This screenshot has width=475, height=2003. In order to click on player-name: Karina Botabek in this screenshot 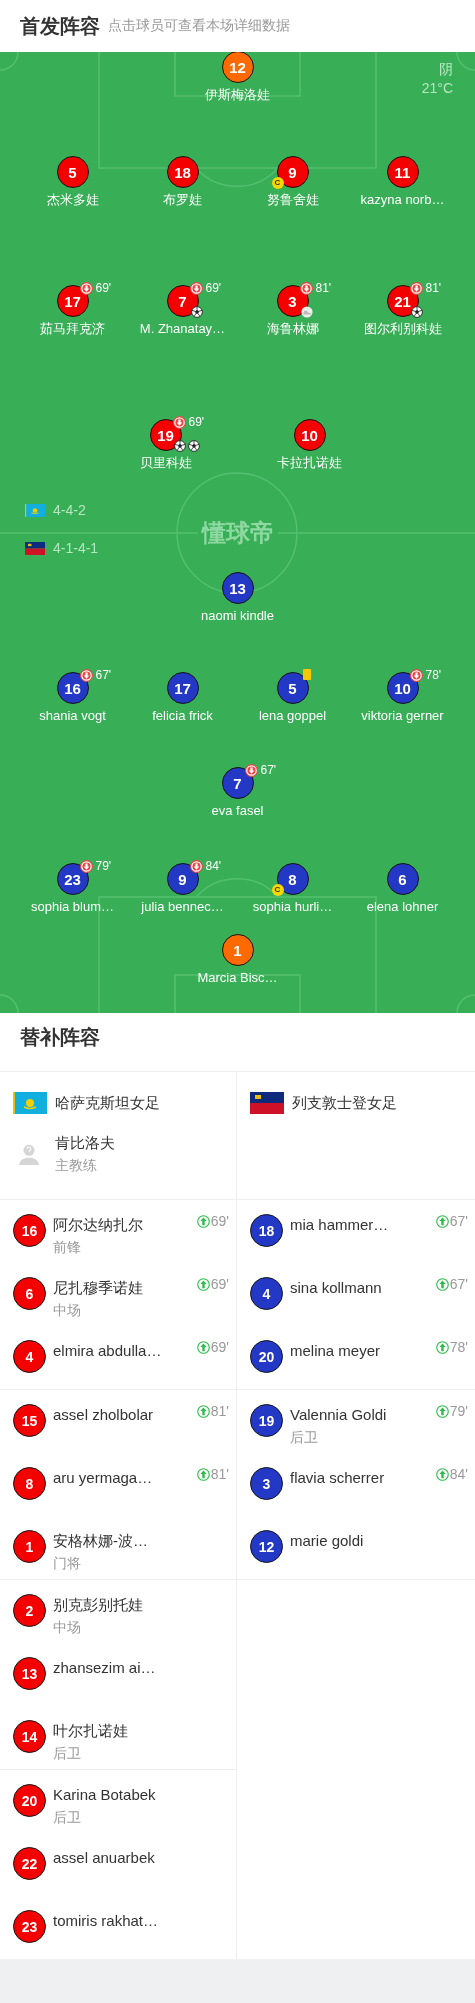, I will do `click(104, 1795)`.